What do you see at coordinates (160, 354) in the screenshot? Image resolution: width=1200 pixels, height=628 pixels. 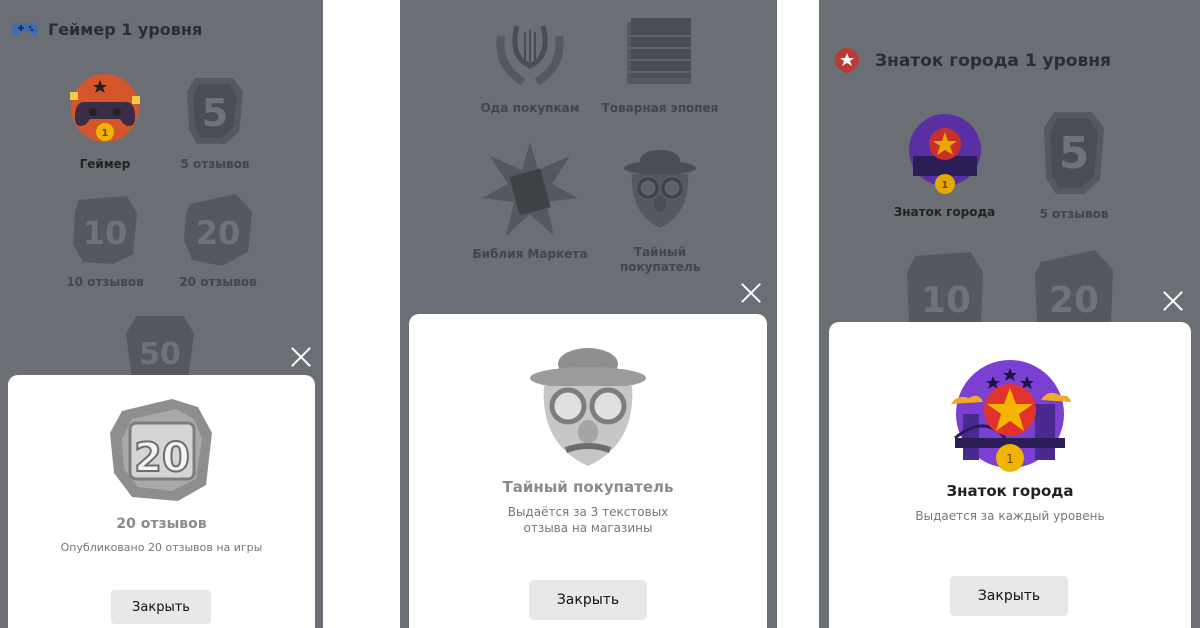 I see `badge-number: 50` at bounding box center [160, 354].